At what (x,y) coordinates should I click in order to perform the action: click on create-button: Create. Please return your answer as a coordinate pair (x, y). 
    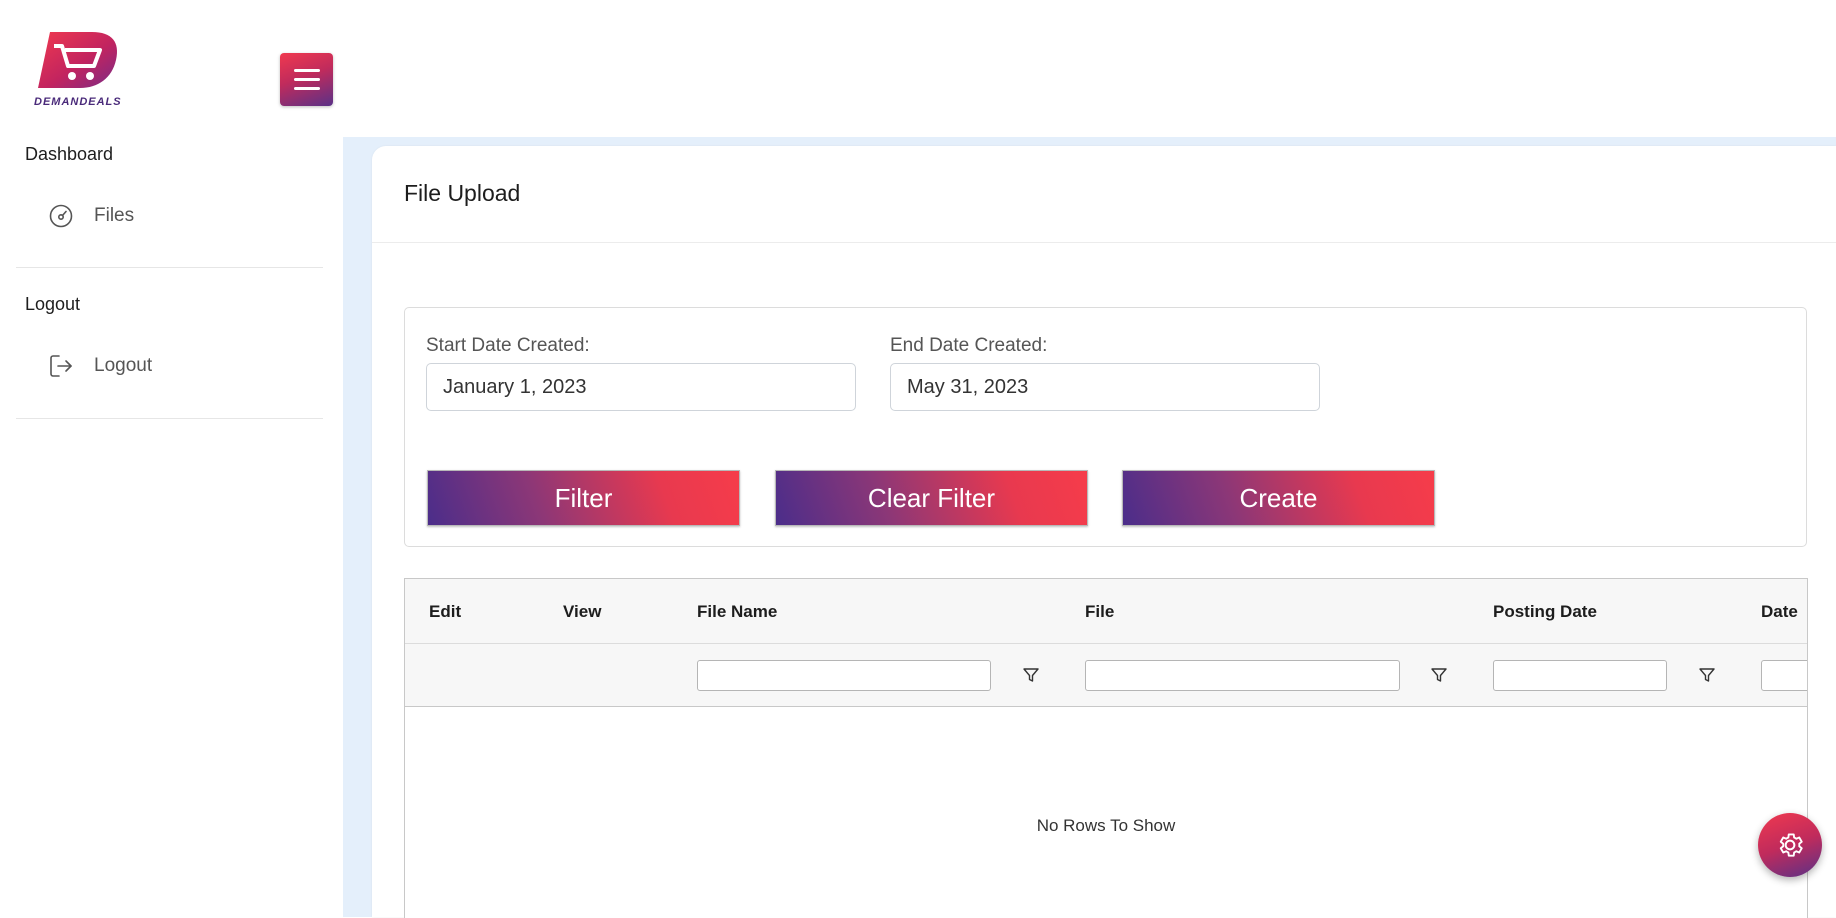
    Looking at the image, I should click on (1278, 498).